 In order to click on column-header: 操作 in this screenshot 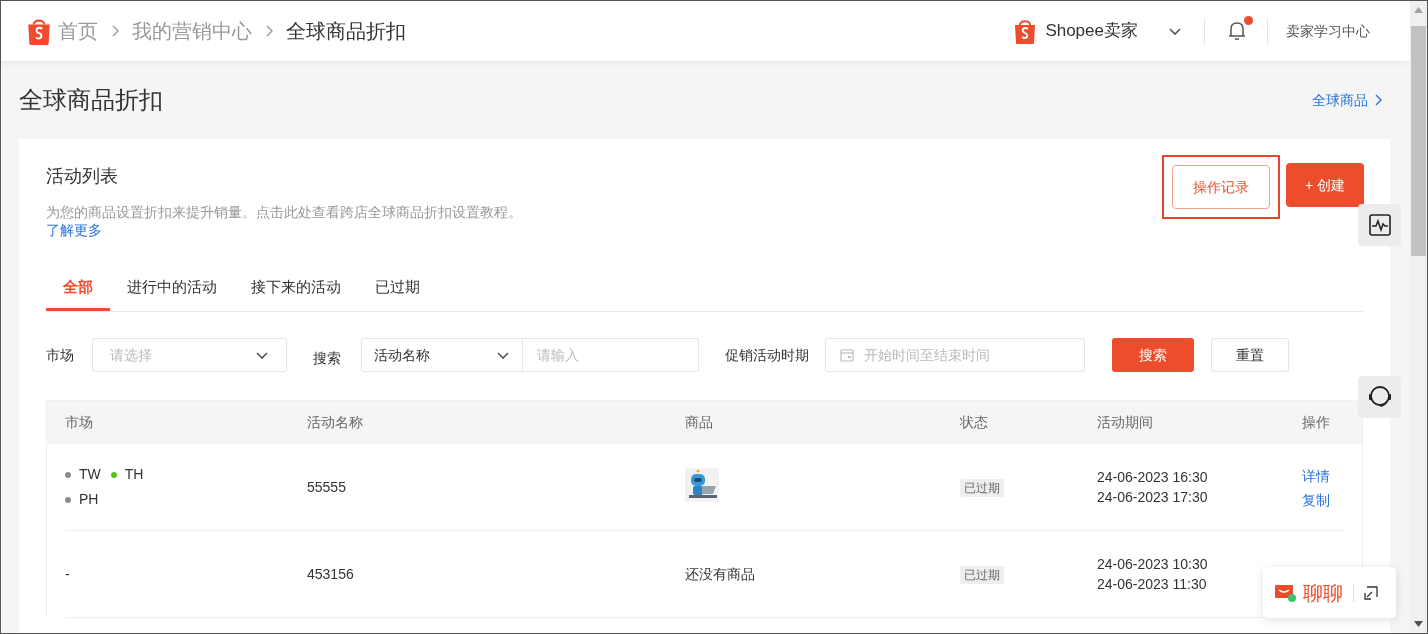, I will do `click(1316, 422)`.